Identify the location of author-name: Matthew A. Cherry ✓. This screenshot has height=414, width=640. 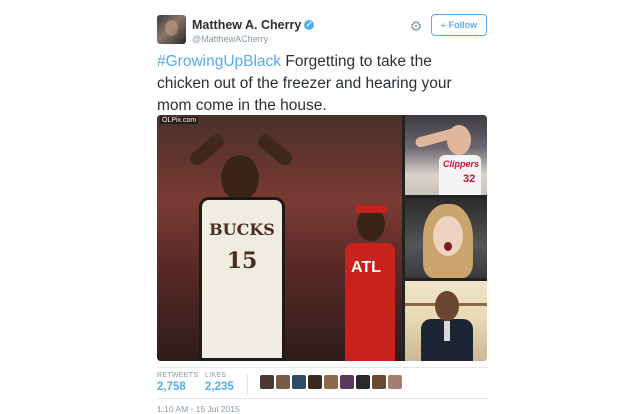
(253, 25).